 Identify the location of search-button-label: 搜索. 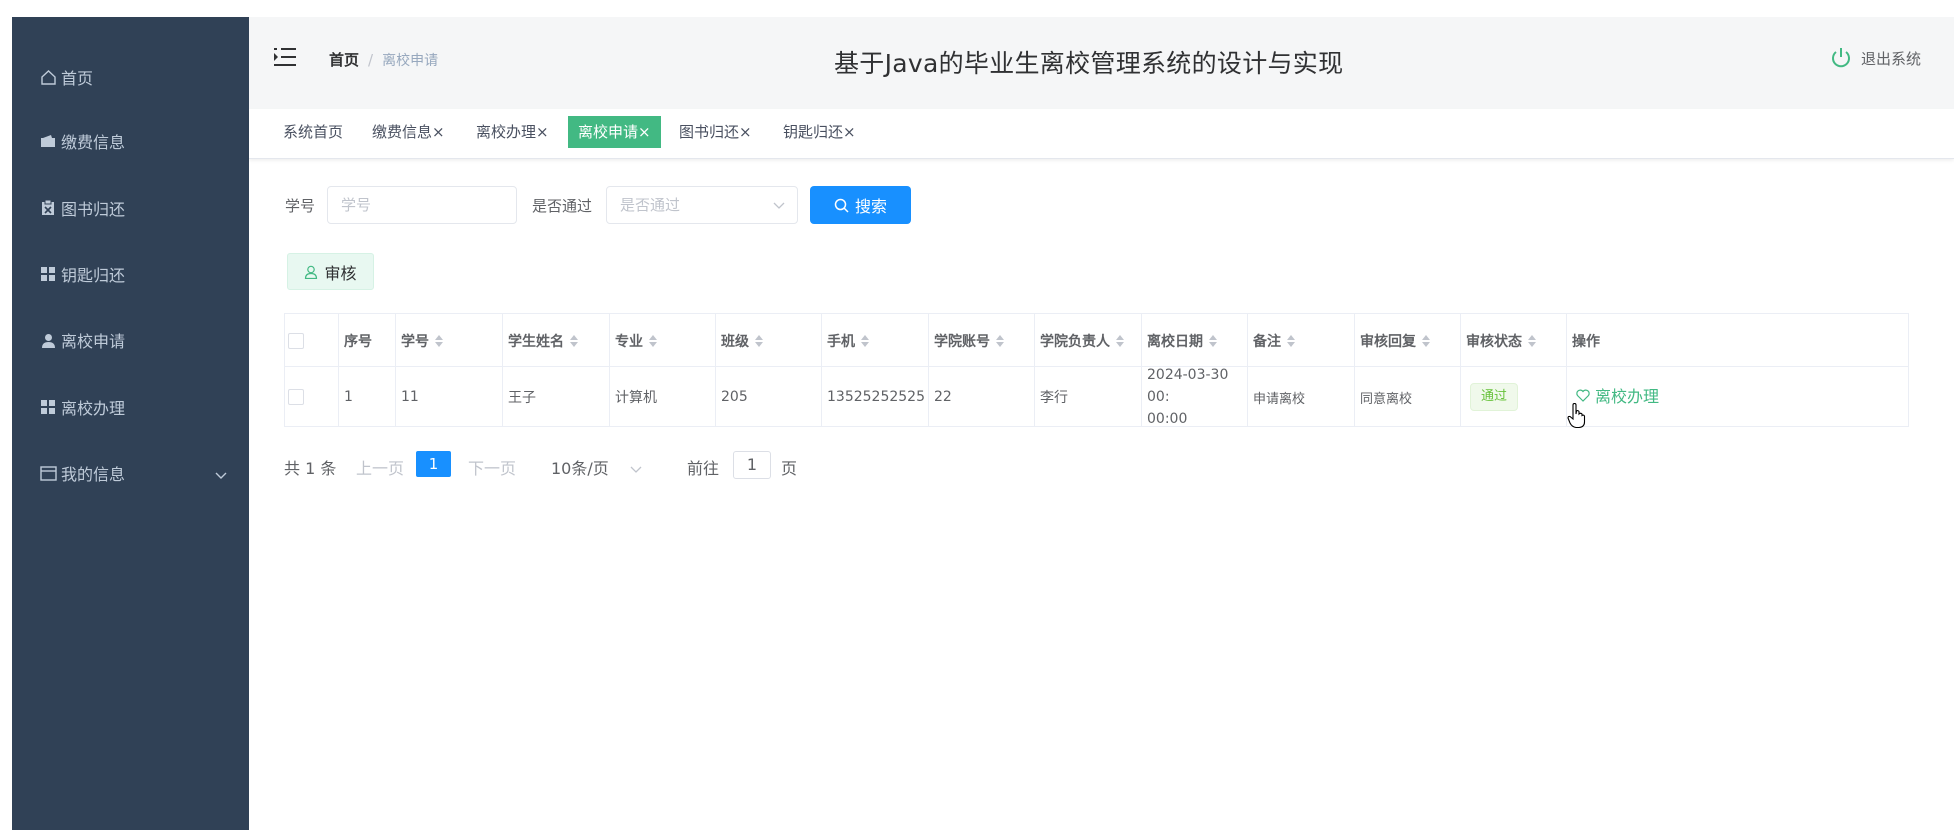
(870, 206).